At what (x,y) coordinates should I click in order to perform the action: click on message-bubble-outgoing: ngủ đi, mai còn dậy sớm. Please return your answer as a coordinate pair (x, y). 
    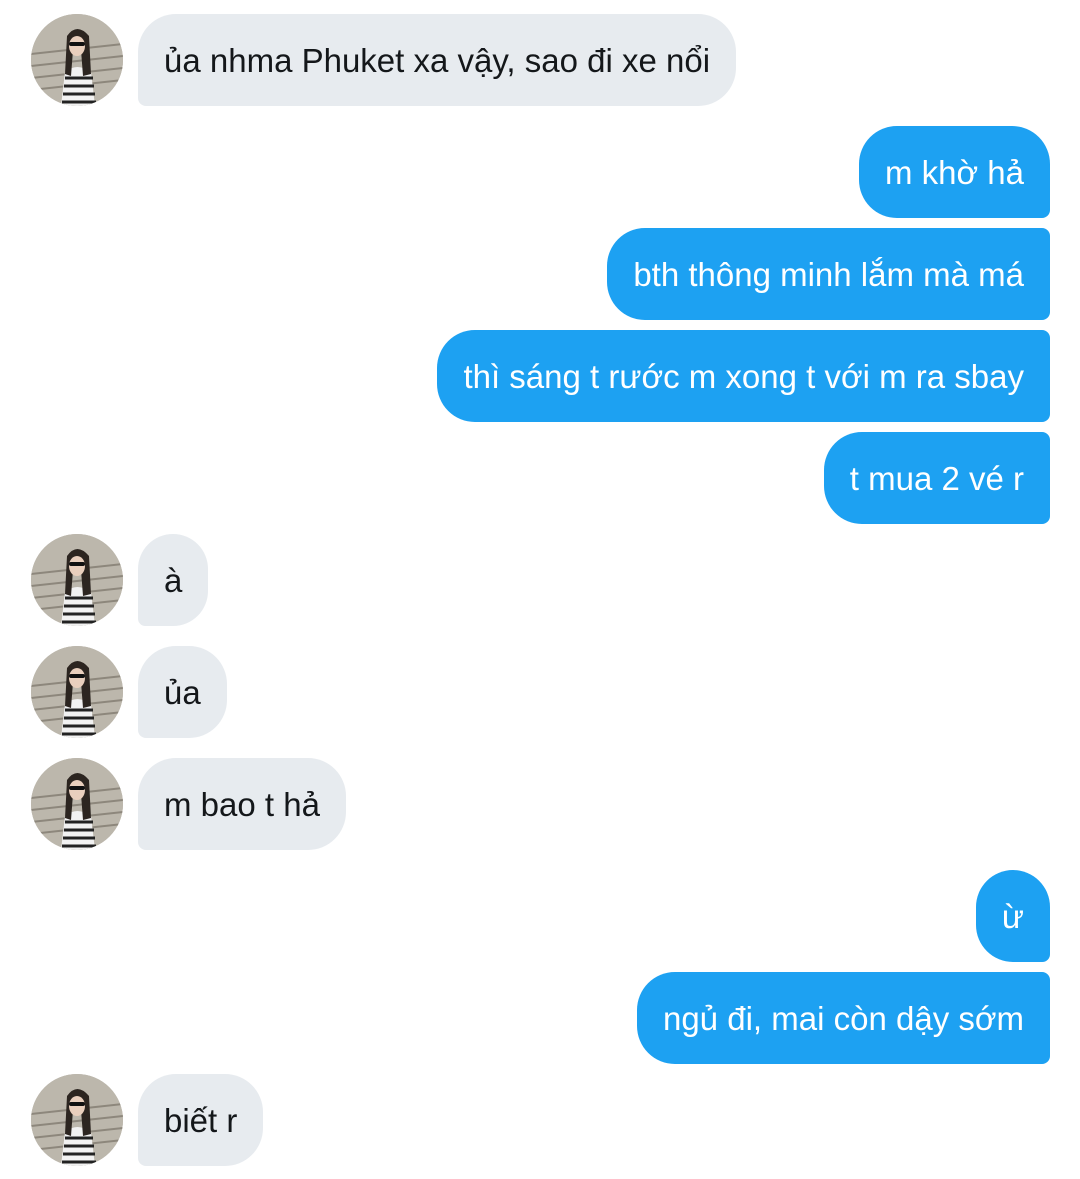
    Looking at the image, I should click on (843, 1018).